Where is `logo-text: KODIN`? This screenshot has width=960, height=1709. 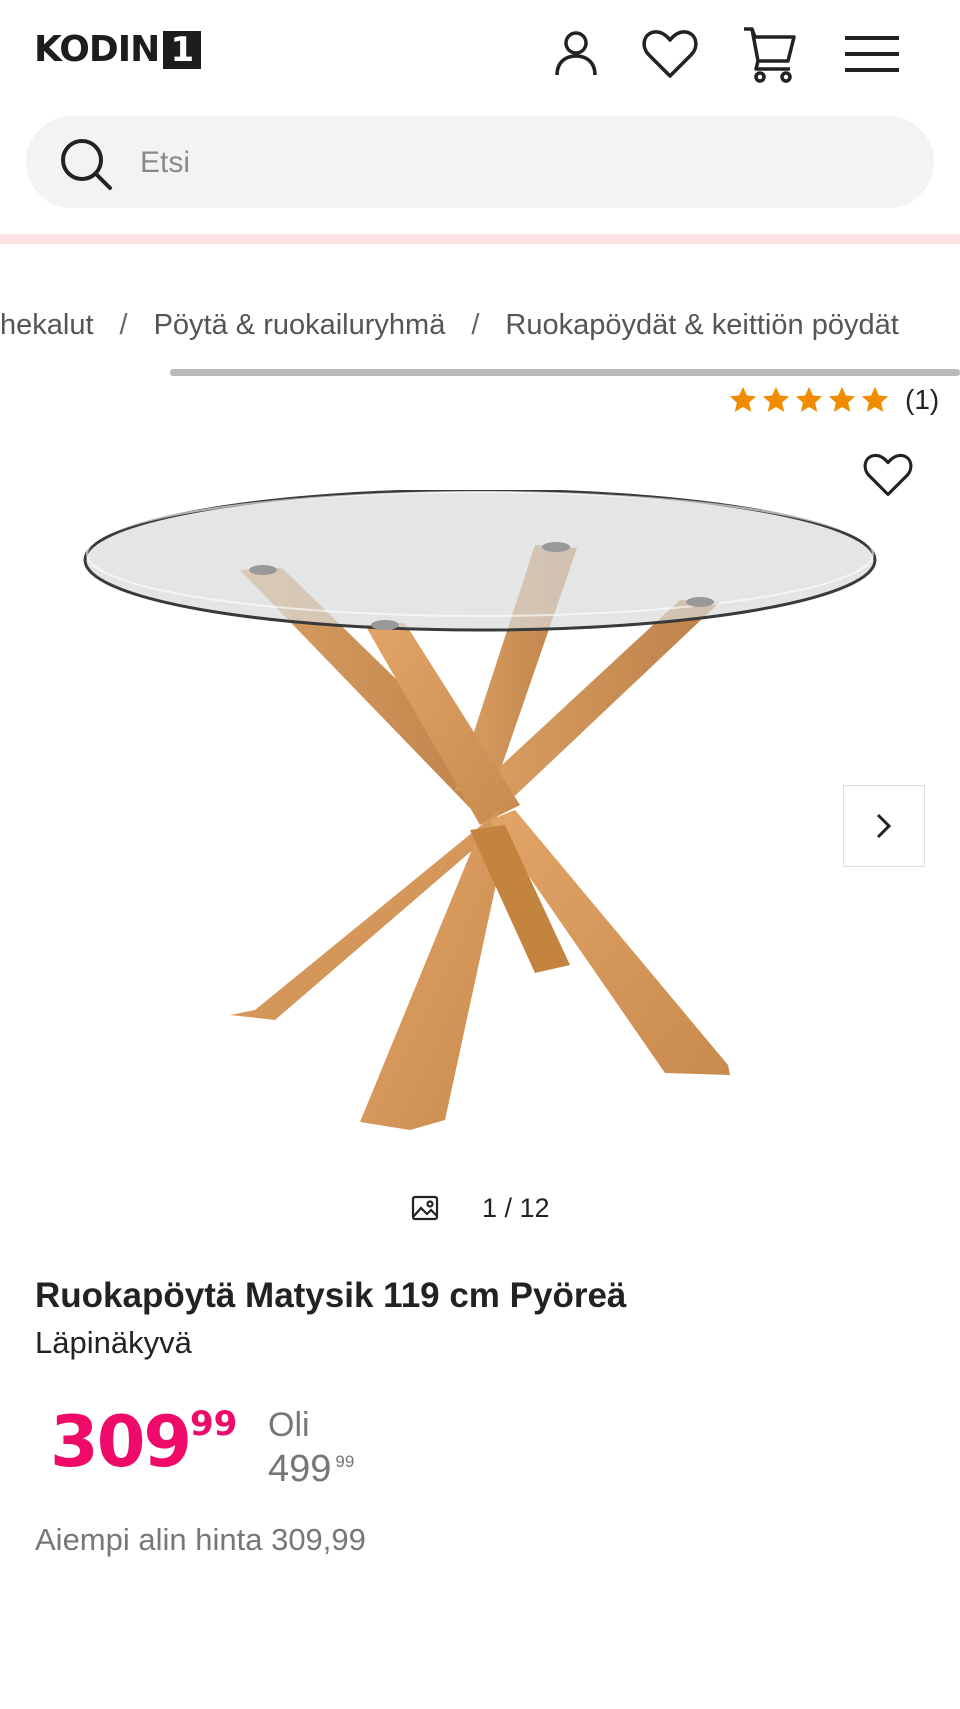
logo-text: KODIN is located at coordinates (97, 49).